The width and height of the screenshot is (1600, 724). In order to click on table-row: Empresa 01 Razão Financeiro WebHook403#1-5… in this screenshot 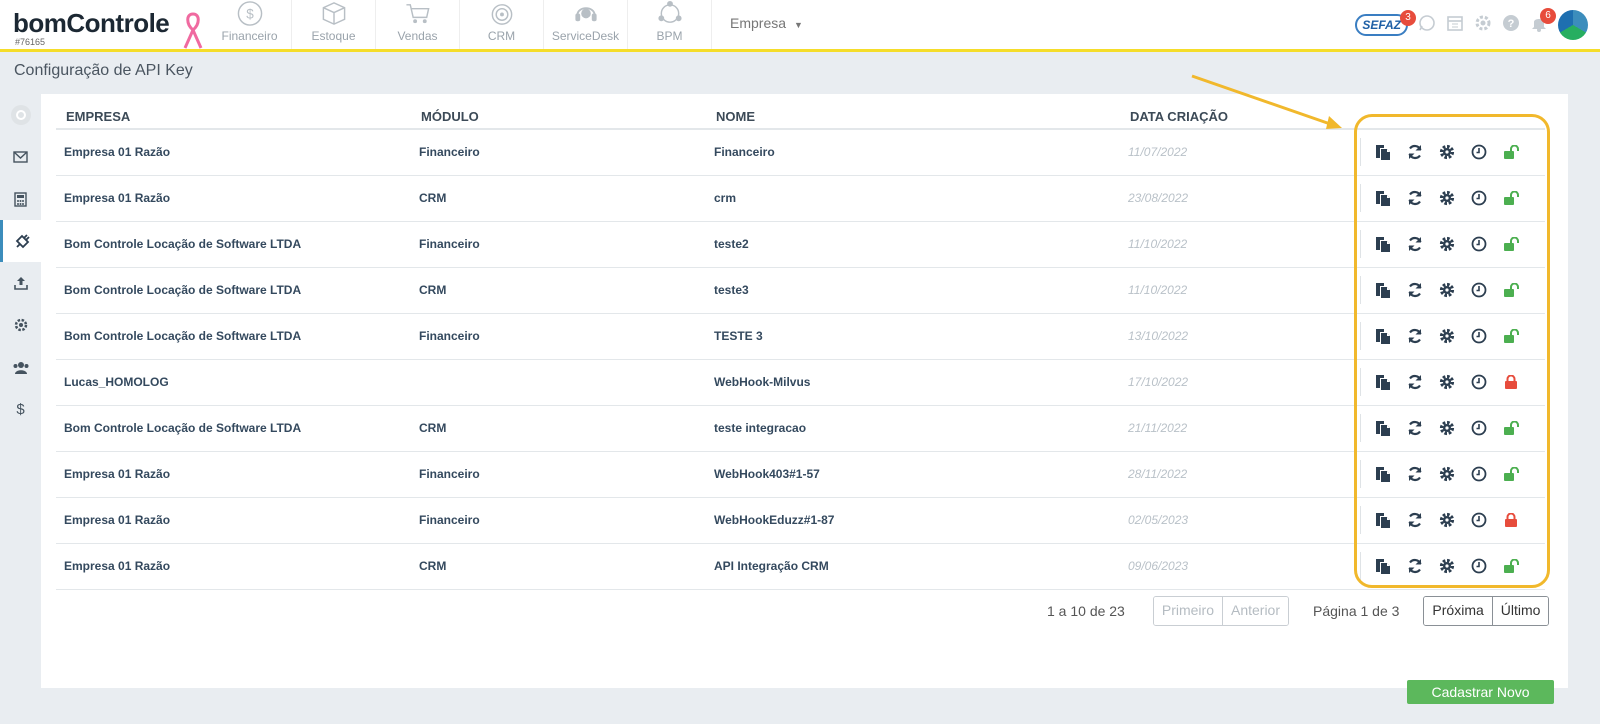, I will do `click(800, 474)`.